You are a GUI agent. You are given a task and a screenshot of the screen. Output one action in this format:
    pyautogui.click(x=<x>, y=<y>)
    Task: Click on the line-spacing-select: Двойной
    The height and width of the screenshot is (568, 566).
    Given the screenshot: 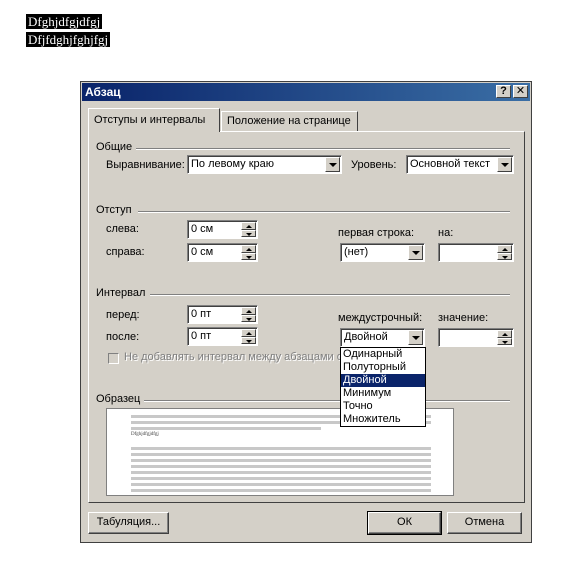 What is the action you would take?
    pyautogui.click(x=382, y=337)
    